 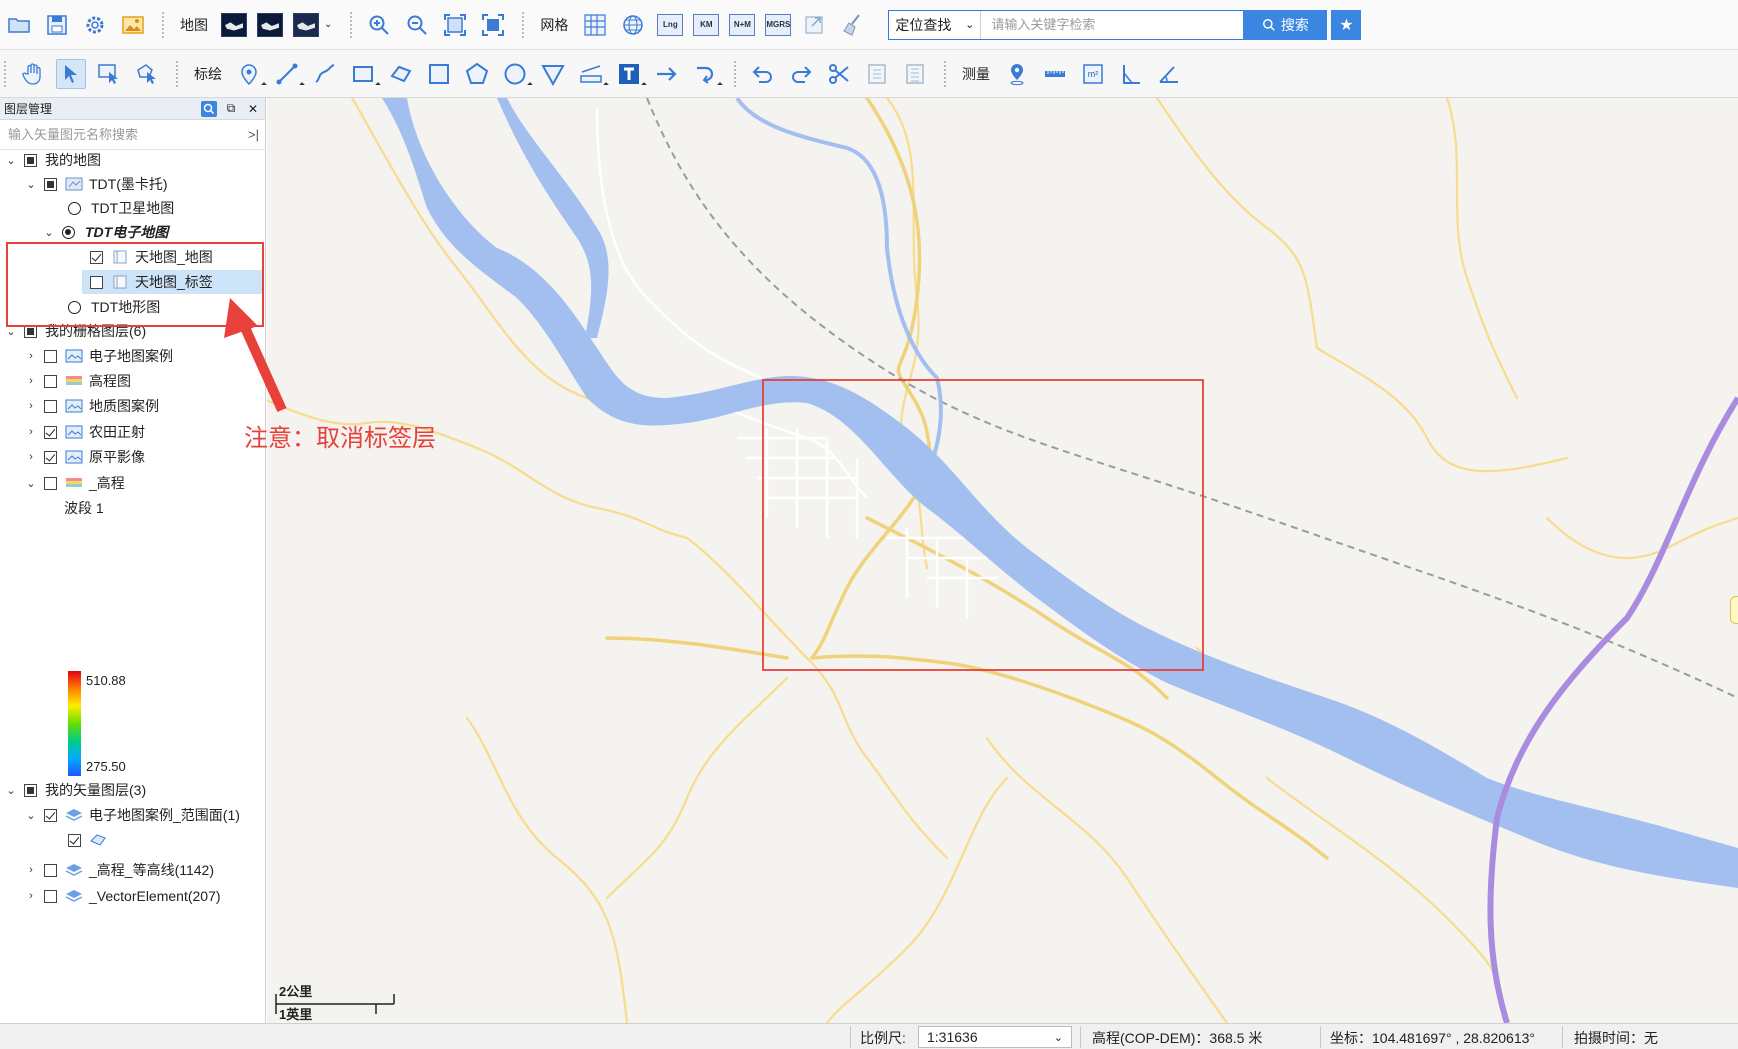 What do you see at coordinates (172, 282) in the screenshot?
I see `tree-node-tianditu-label: 天地图_标签` at bounding box center [172, 282].